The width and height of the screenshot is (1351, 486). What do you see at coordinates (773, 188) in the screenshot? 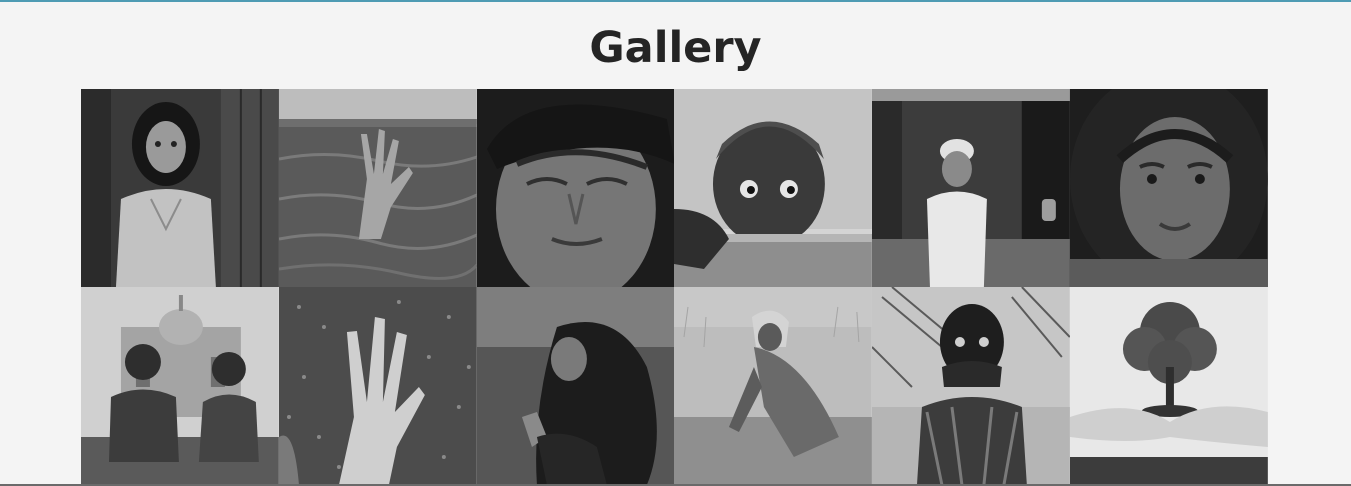
I see `gallery-image-boy-peering-over-pipe` at bounding box center [773, 188].